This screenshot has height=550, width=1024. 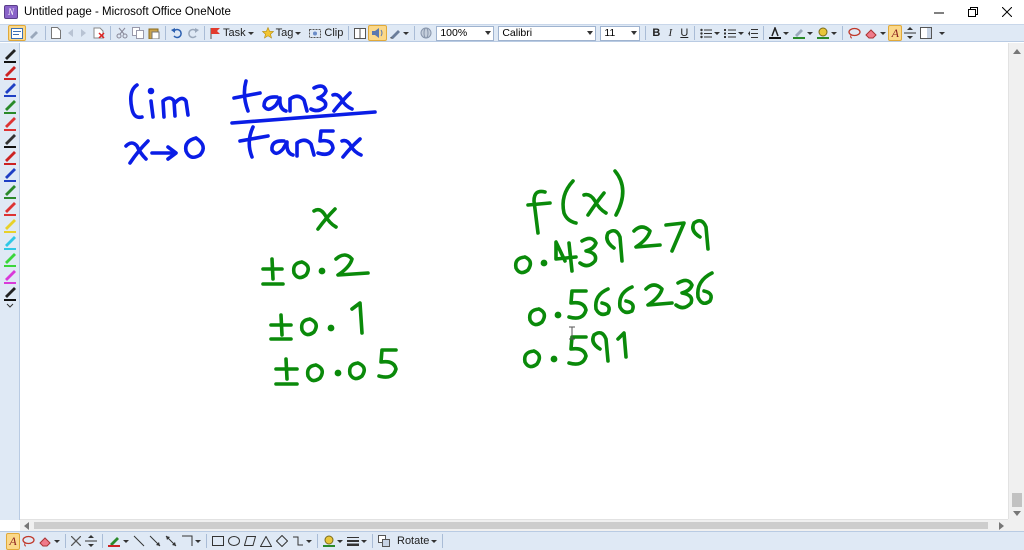 I want to click on clip-button: Clip, so click(x=326, y=33).